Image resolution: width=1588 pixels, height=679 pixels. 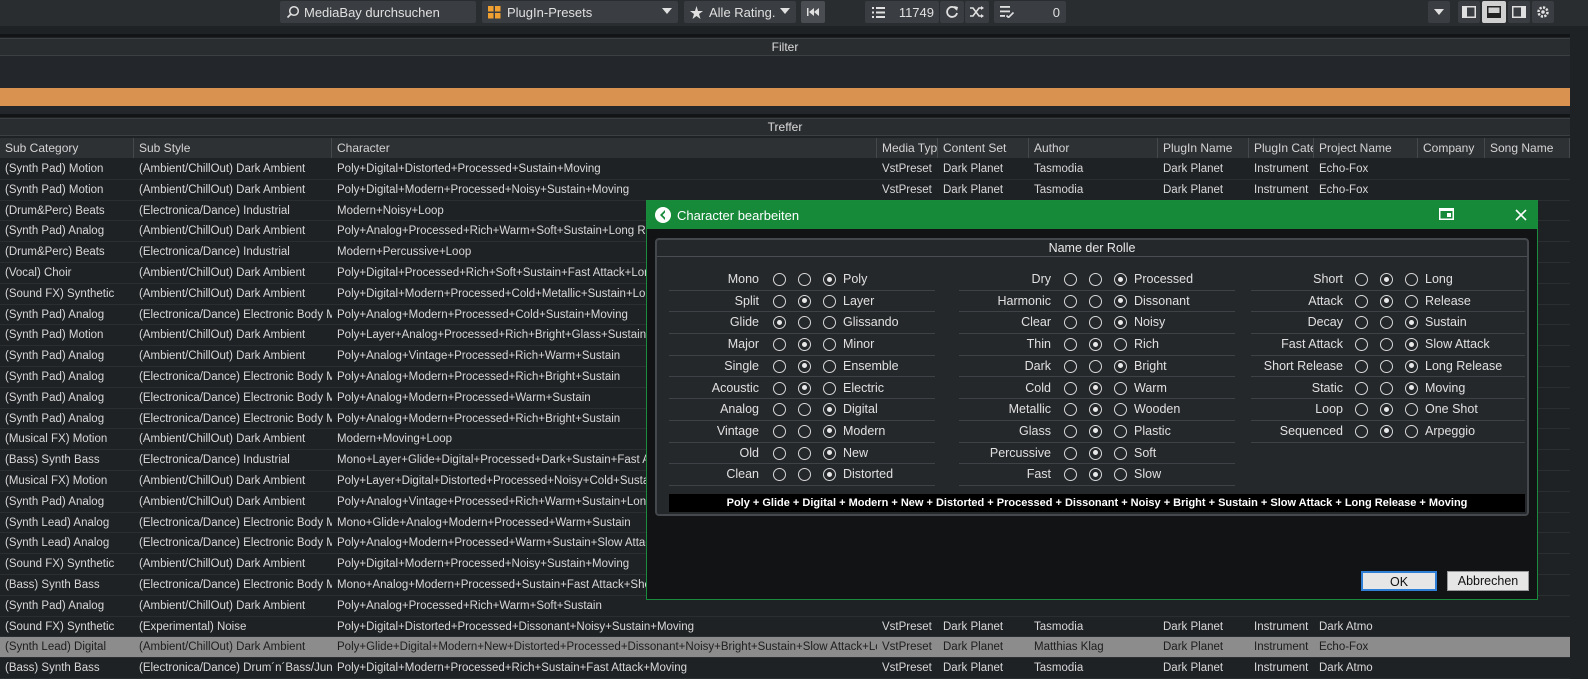 I want to click on column-header: Content Set, so click(x=983, y=148).